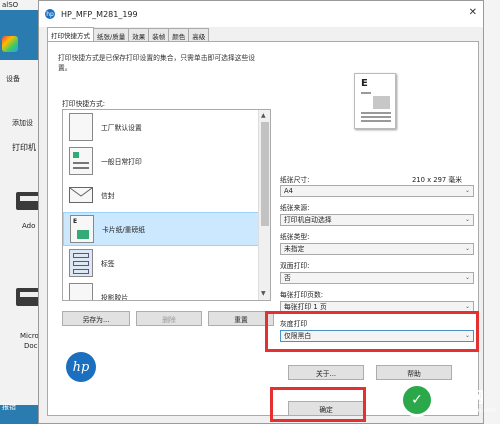  Describe the element at coordinates (166, 263) in the screenshot. I see `list-item: 标签` at that location.